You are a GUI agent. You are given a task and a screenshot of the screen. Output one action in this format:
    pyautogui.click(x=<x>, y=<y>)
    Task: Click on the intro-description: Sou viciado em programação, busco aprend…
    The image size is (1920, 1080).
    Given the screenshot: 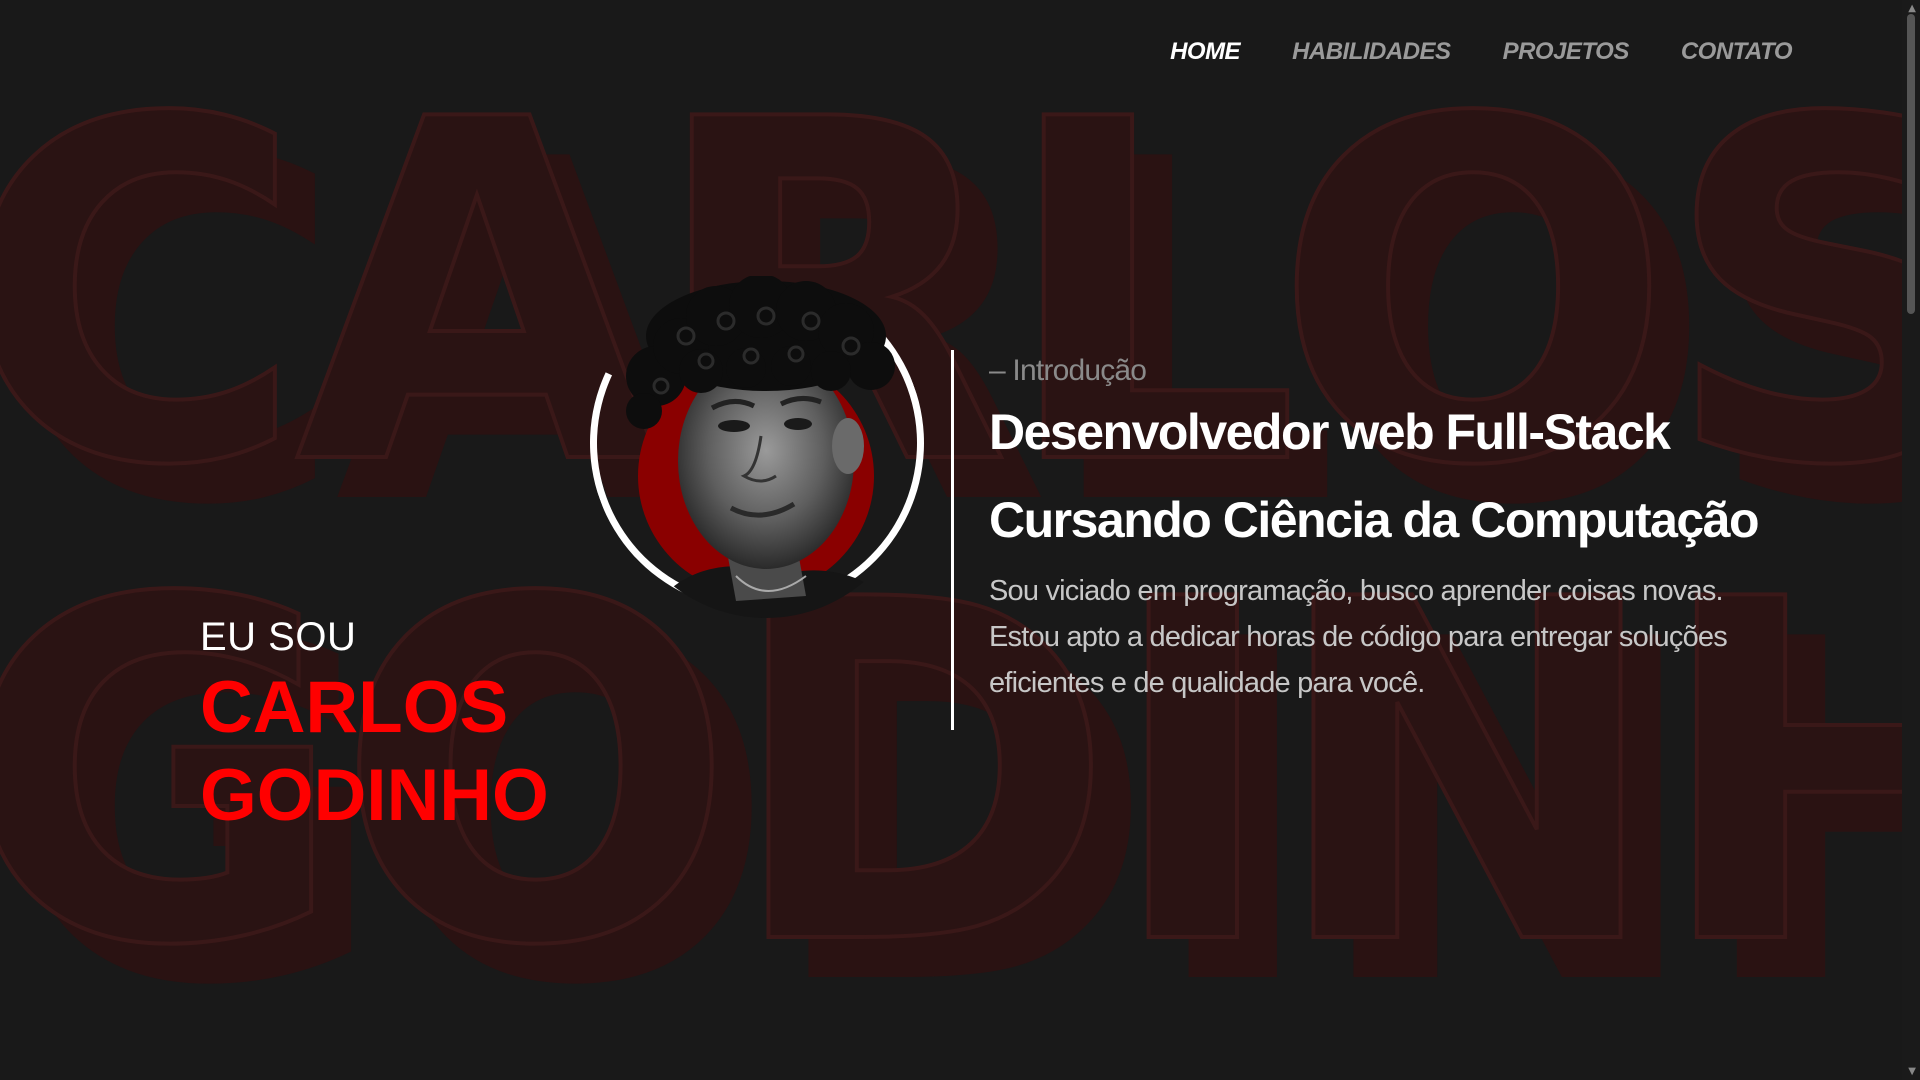 What is the action you would take?
    pyautogui.click(x=1358, y=637)
    